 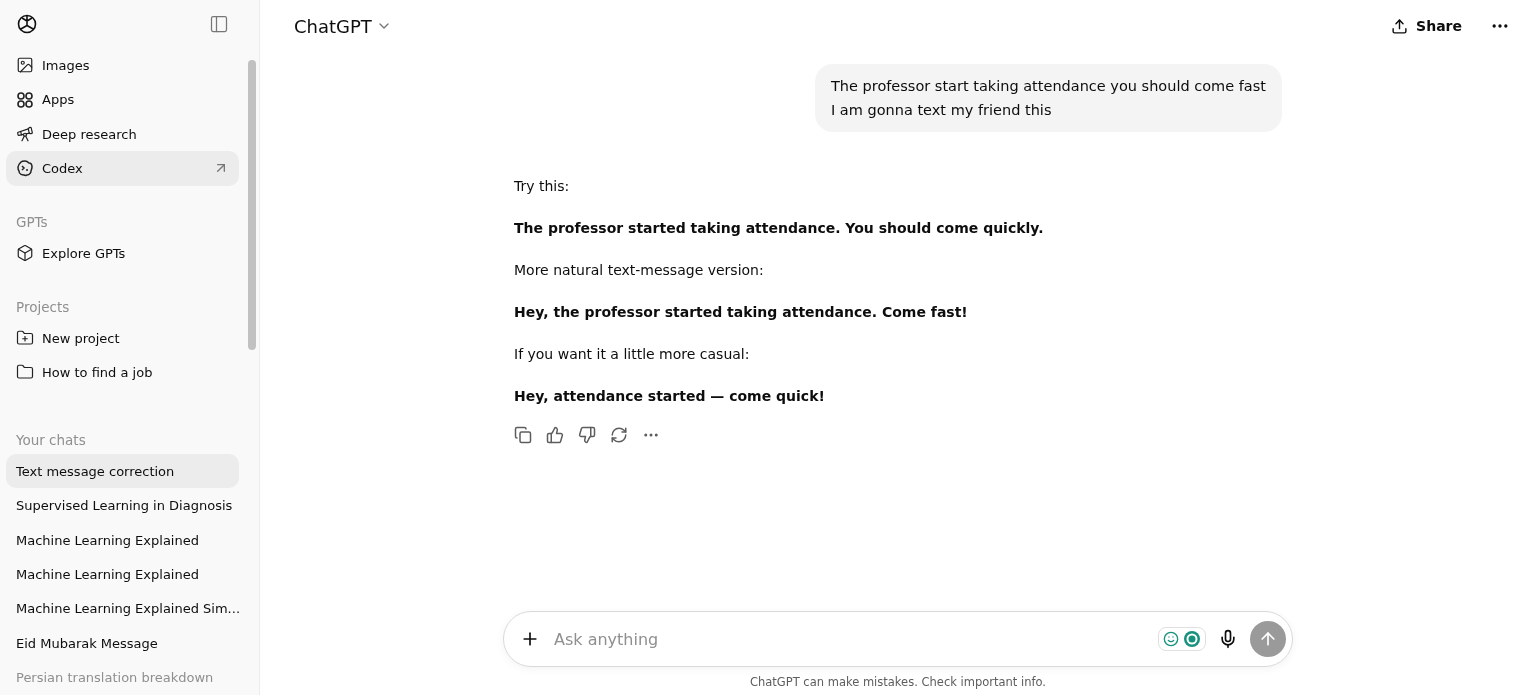 I want to click on telescope-icon, so click(x=25, y=134).